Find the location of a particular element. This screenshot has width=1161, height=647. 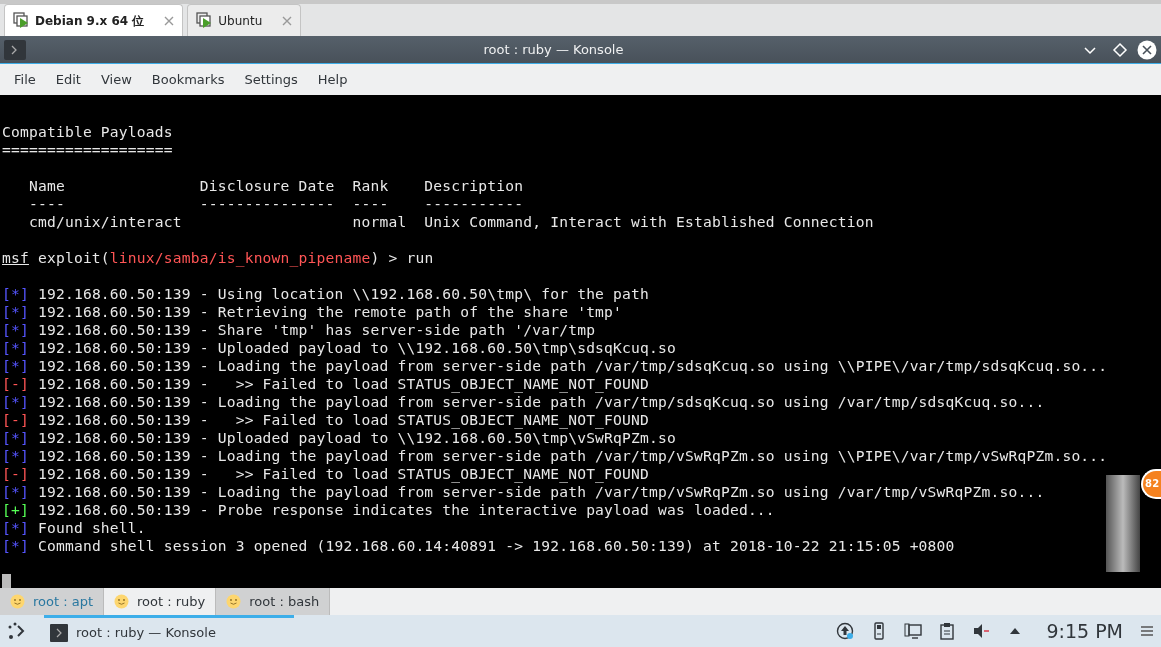

terminal-line: Compatible Payloads is located at coordinates (87, 132).